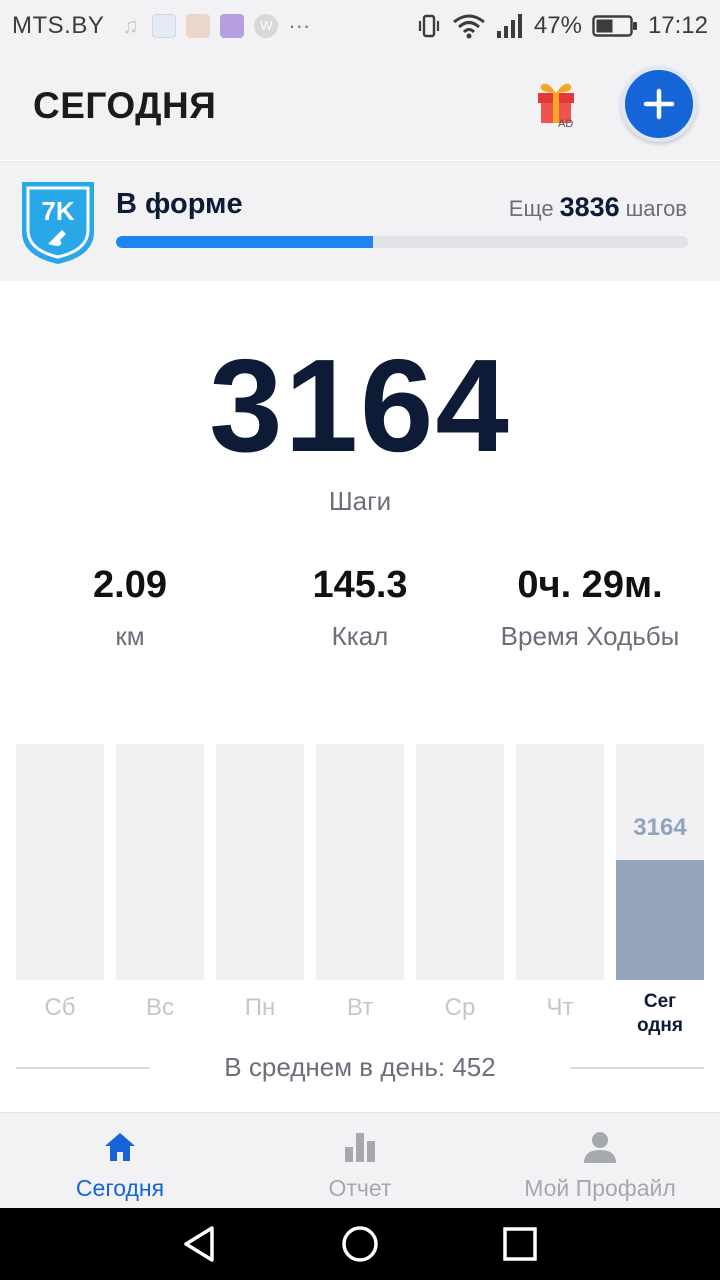 The image size is (720, 1280). What do you see at coordinates (660, 1013) in the screenshot?
I see `chart-day-label-6: Сег одня` at bounding box center [660, 1013].